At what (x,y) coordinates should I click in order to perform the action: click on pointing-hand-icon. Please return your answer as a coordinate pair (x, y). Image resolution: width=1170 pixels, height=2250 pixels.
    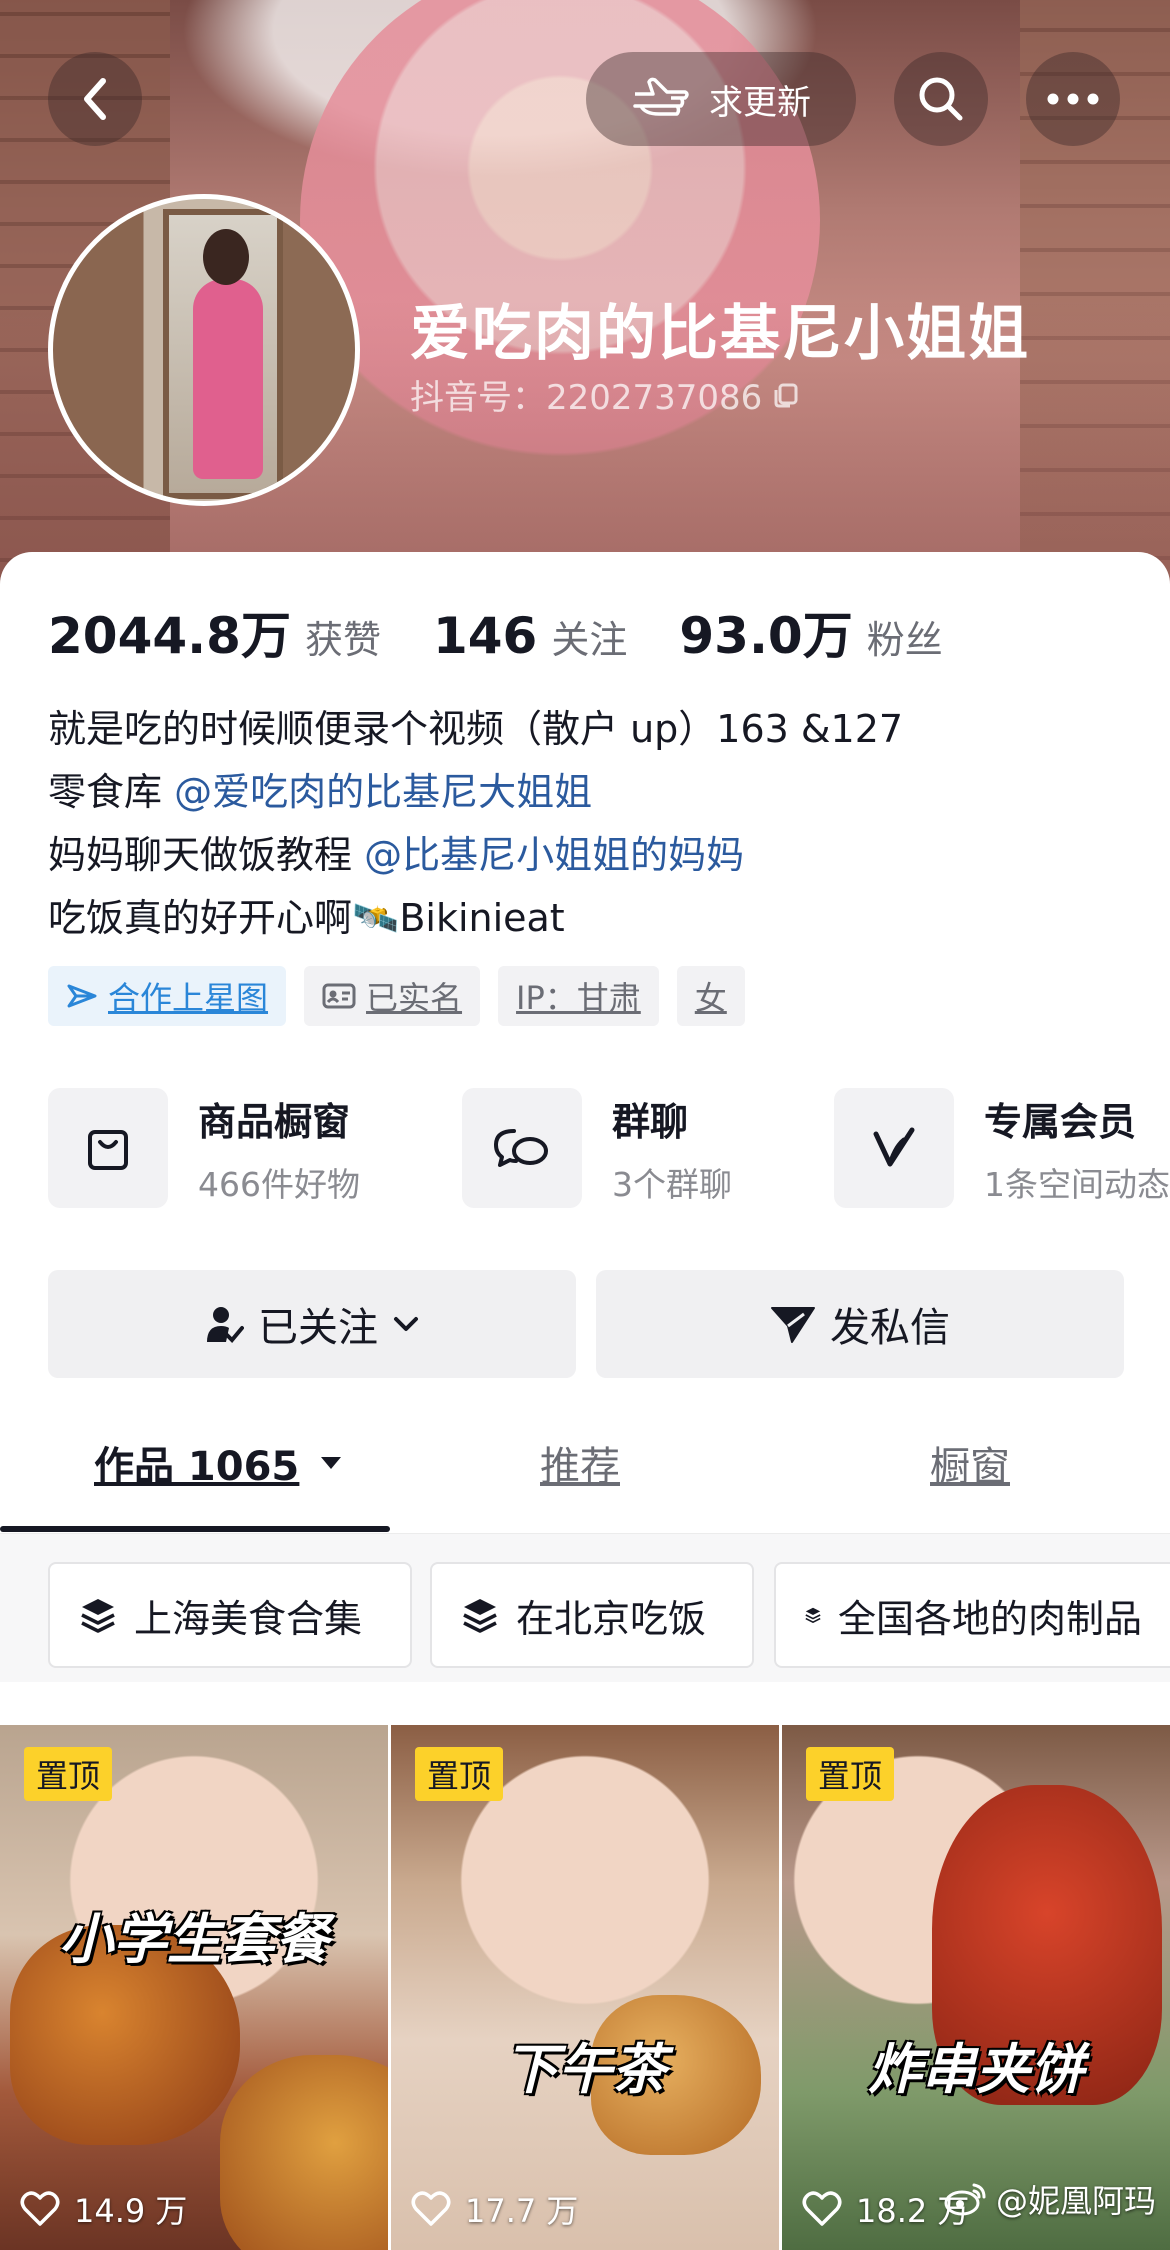
    Looking at the image, I should click on (661, 96).